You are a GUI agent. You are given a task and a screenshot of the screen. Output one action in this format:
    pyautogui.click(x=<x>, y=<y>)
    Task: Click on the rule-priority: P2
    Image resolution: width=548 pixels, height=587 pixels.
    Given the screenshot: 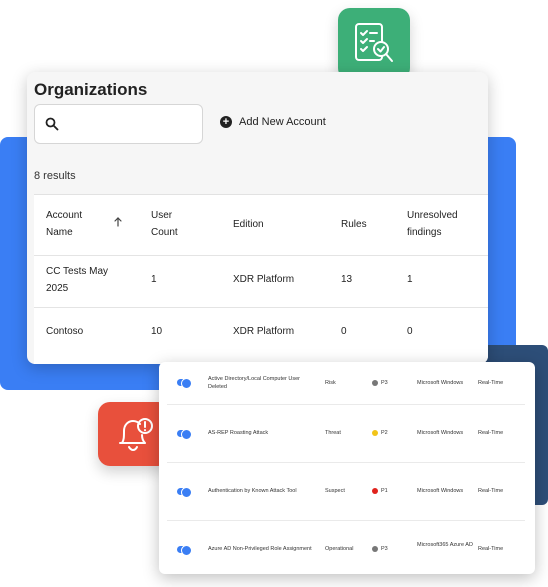 What is the action you would take?
    pyautogui.click(x=384, y=433)
    